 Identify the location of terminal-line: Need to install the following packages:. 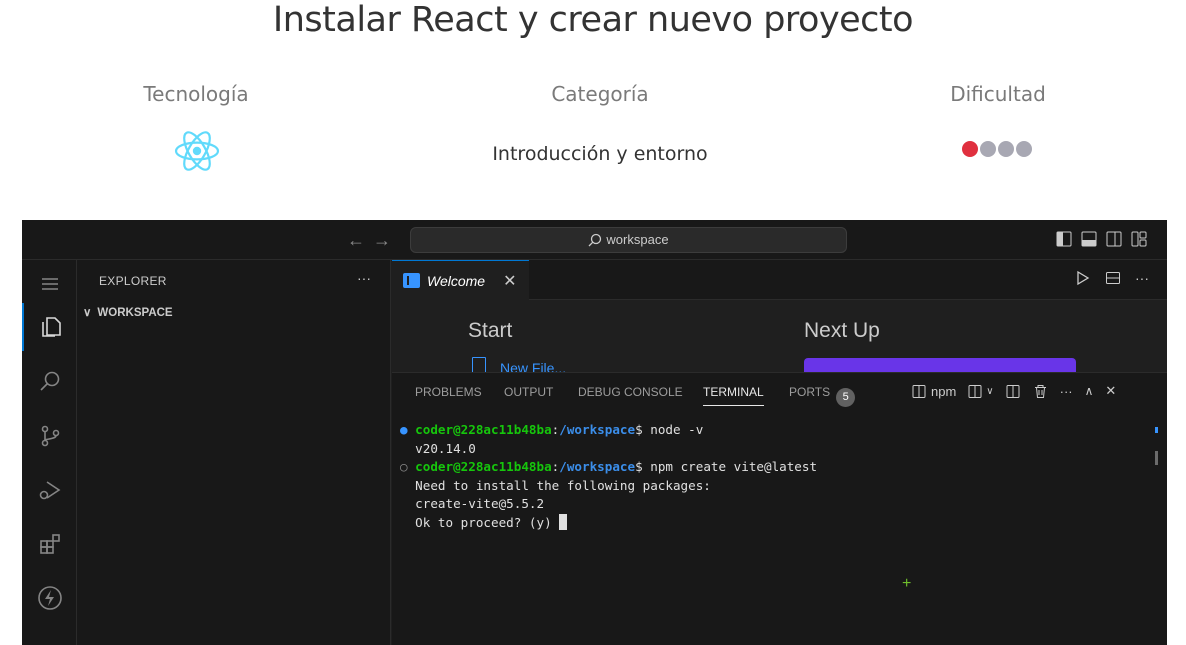
(770, 486).